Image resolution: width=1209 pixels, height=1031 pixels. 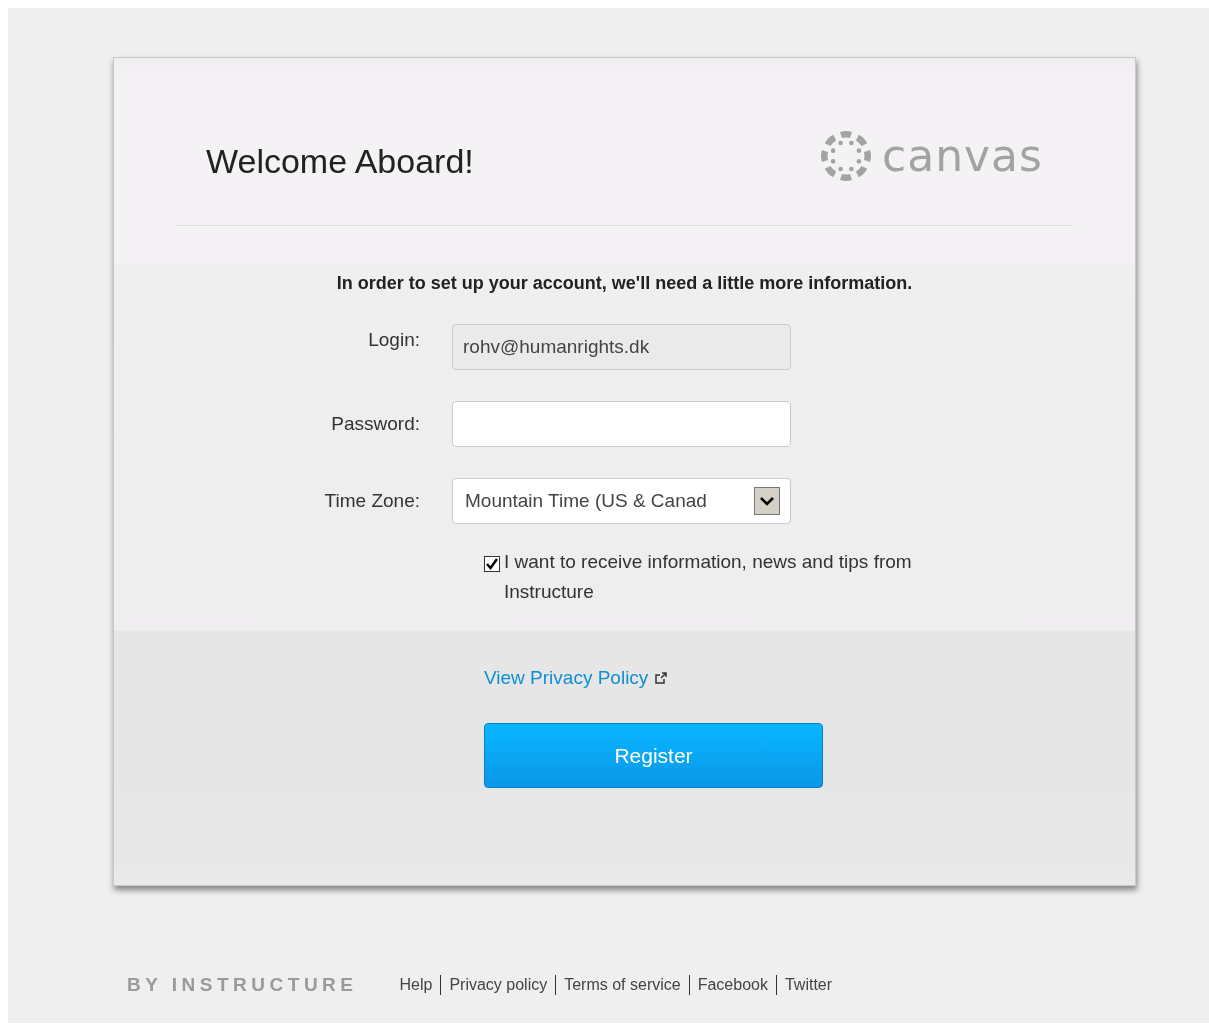 I want to click on intro-text: In order to set up your account, we'll need a little more information., so click(x=624, y=283).